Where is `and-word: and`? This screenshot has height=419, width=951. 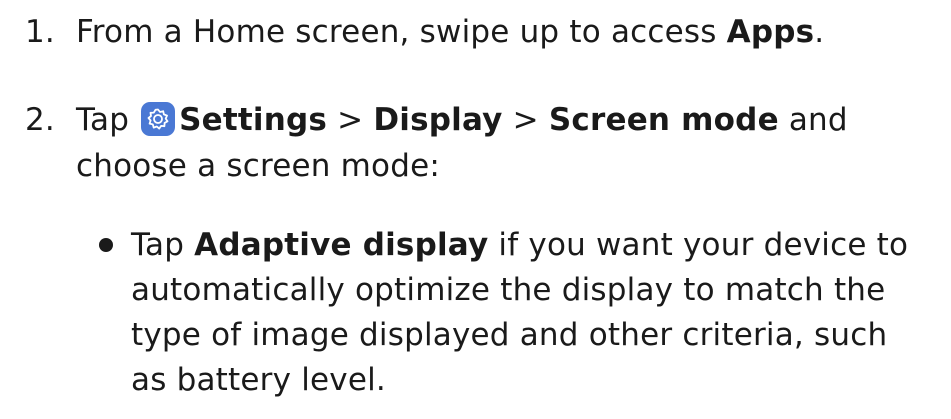 and-word: and is located at coordinates (813, 120).